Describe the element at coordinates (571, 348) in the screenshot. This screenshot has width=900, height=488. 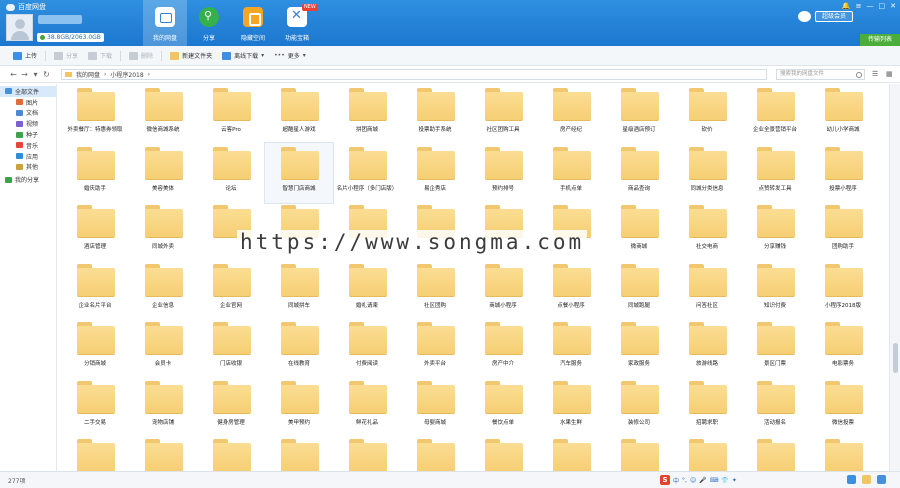
I see `folder-item: 汽车服务` at that location.